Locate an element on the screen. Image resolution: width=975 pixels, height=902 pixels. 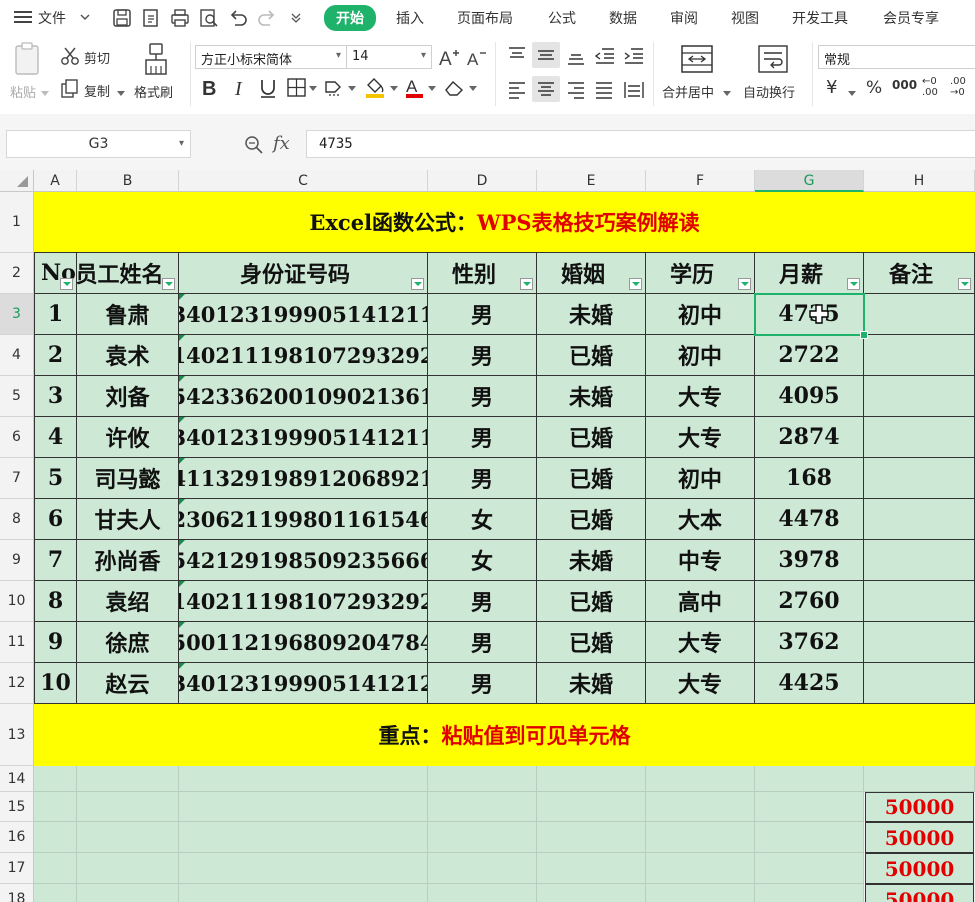
data-cell: 女 is located at coordinates (482, 519).